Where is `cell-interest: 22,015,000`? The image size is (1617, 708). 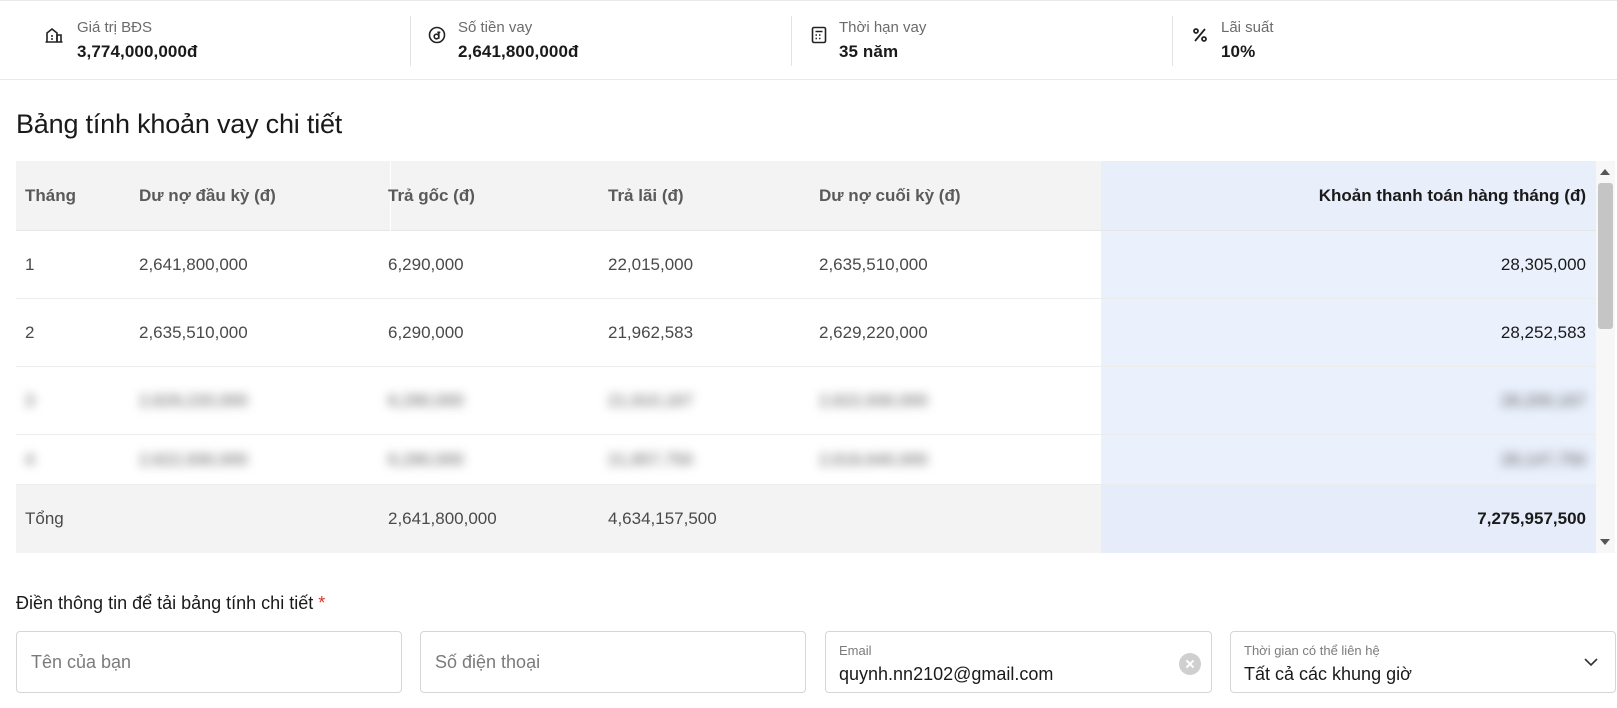 cell-interest: 22,015,000 is located at coordinates (651, 264).